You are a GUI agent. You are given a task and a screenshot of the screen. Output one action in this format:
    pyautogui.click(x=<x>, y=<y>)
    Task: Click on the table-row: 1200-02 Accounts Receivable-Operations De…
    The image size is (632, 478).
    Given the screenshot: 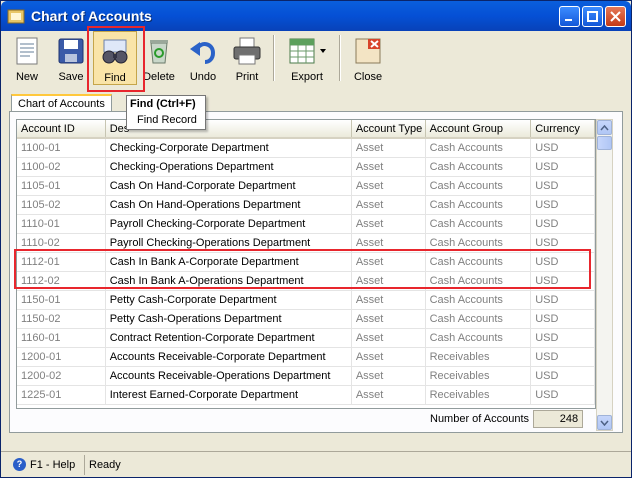 What is the action you would take?
    pyautogui.click(x=306, y=376)
    